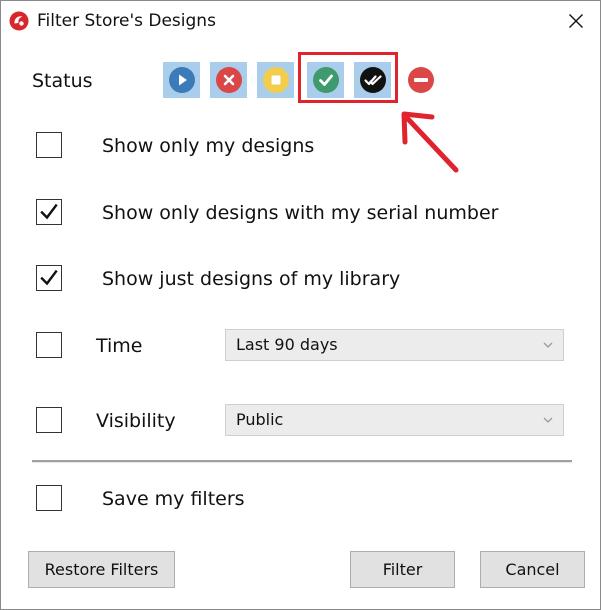 Image resolution: width=601 pixels, height=610 pixels. Describe the element at coordinates (251, 279) in the screenshot. I see `library-label: Show just designs of my library` at that location.